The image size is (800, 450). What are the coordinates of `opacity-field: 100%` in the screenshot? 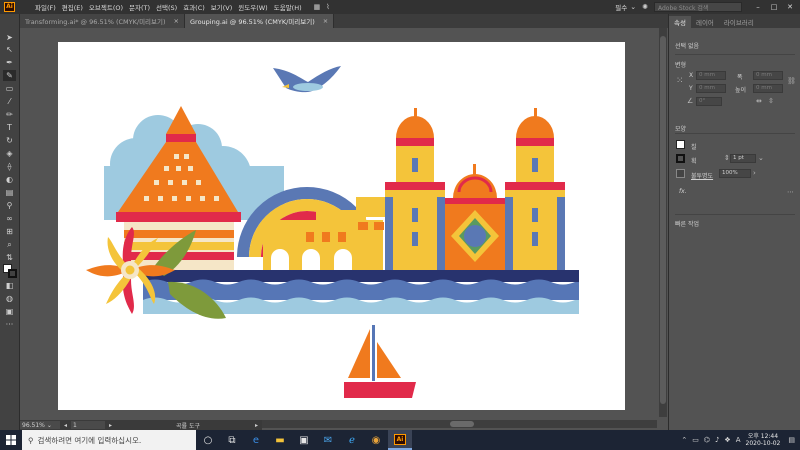 It's located at (735, 173).